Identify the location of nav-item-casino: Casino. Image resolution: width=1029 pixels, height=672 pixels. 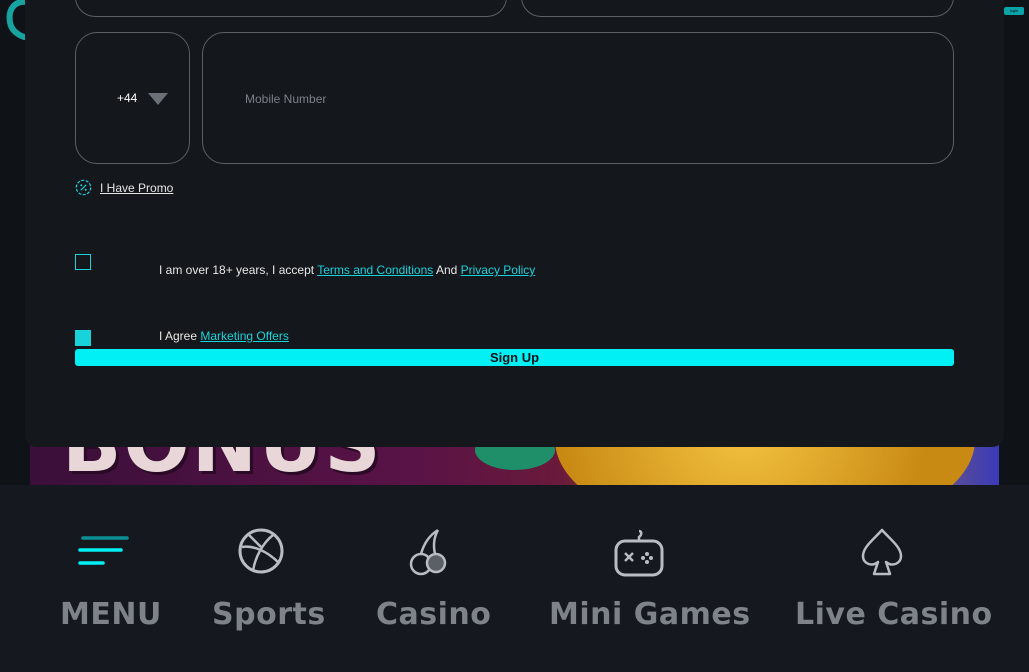
(432, 565).